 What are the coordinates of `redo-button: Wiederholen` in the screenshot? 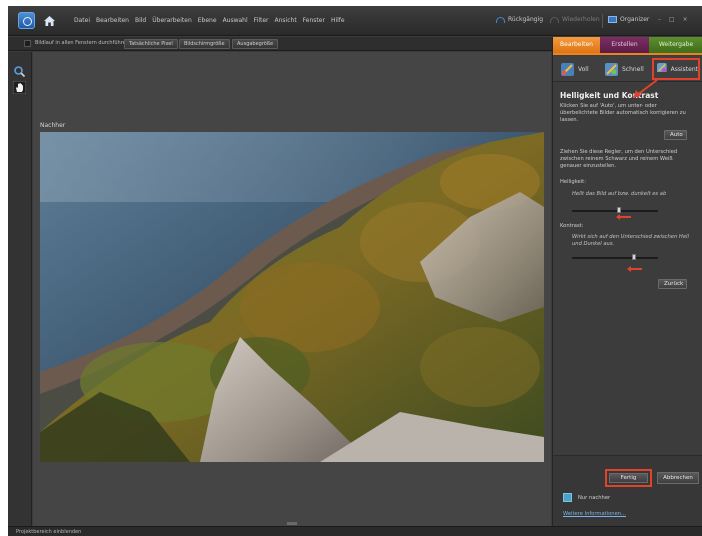 It's located at (575, 19).